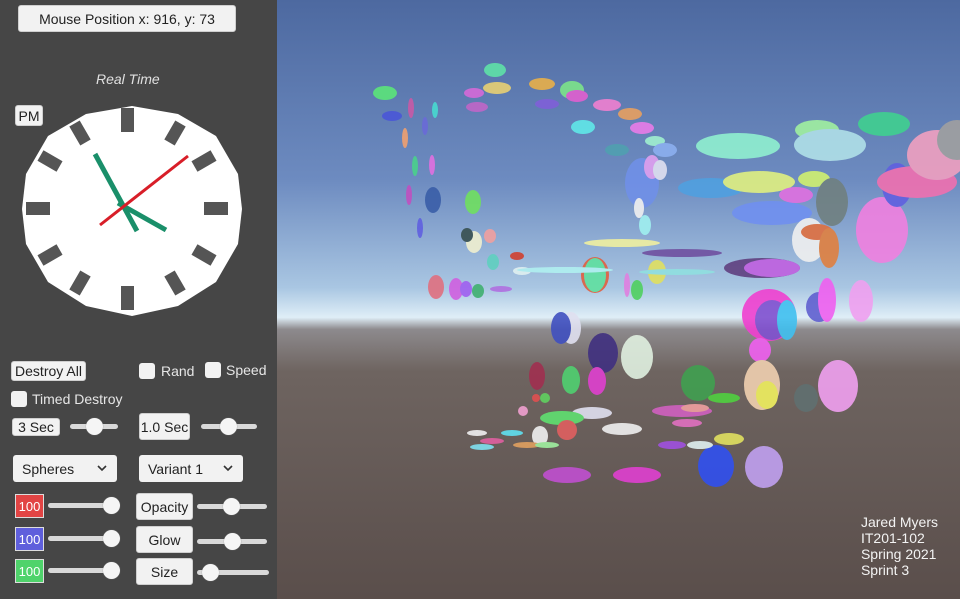 The image size is (960, 599). Describe the element at coordinates (48, 468) in the screenshot. I see `shape-dropdown-value: Spheres` at that location.